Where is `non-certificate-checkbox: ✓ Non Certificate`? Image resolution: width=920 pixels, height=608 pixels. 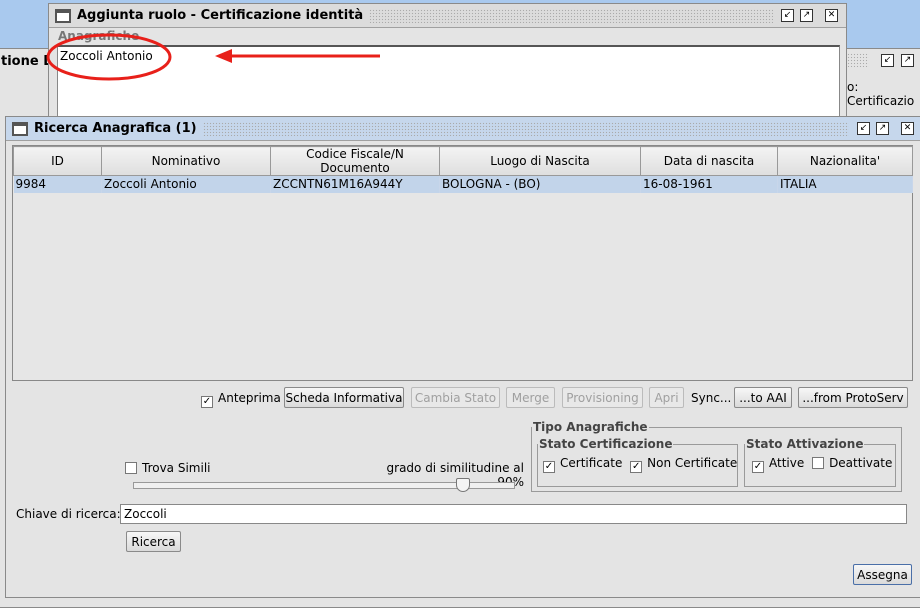 non-certificate-checkbox: ✓ Non Certificate is located at coordinates (684, 464).